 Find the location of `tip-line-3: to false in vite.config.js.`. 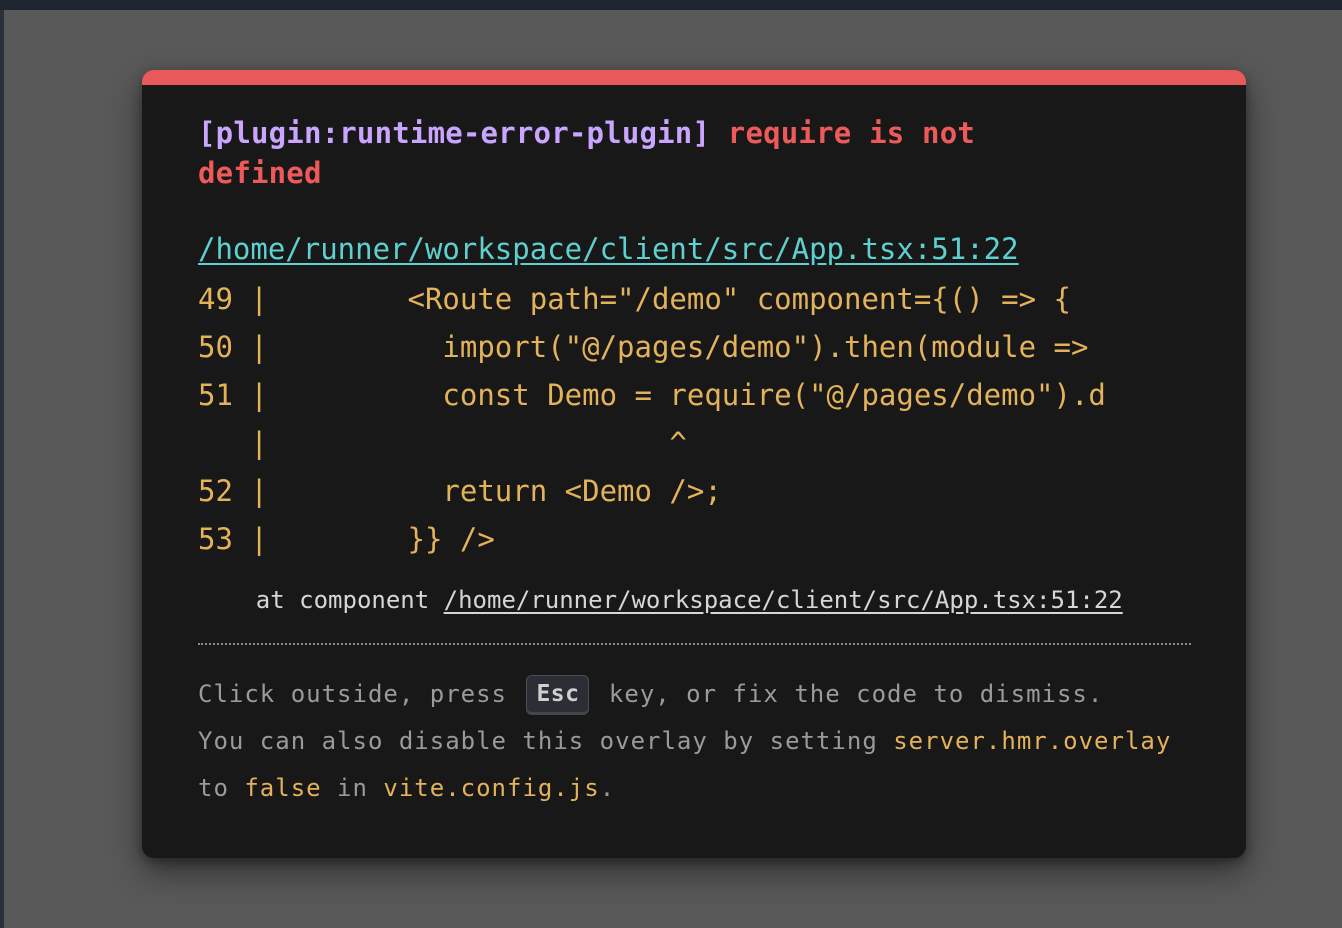

tip-line-3: to false in vite.config.js. is located at coordinates (694, 788).